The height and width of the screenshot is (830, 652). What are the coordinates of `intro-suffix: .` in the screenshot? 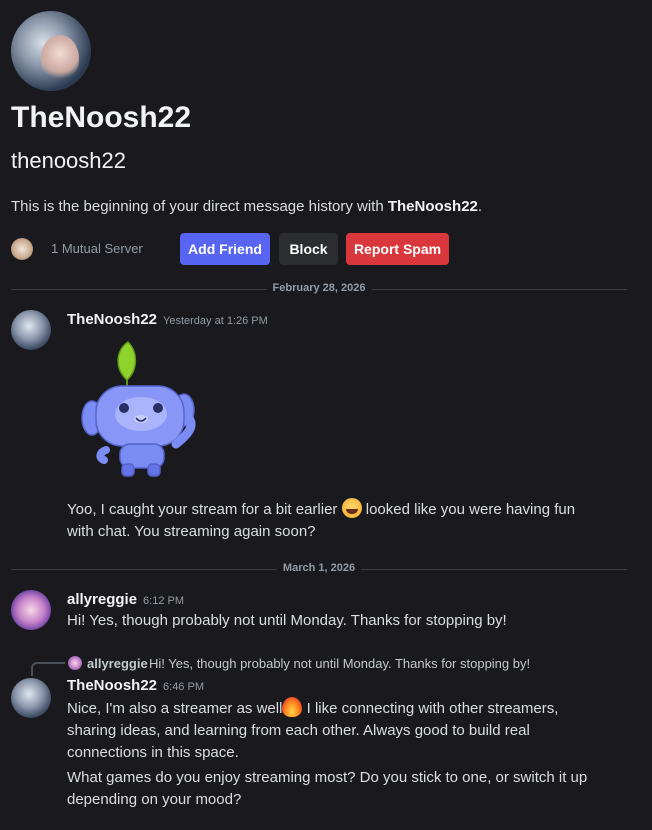 It's located at (480, 206).